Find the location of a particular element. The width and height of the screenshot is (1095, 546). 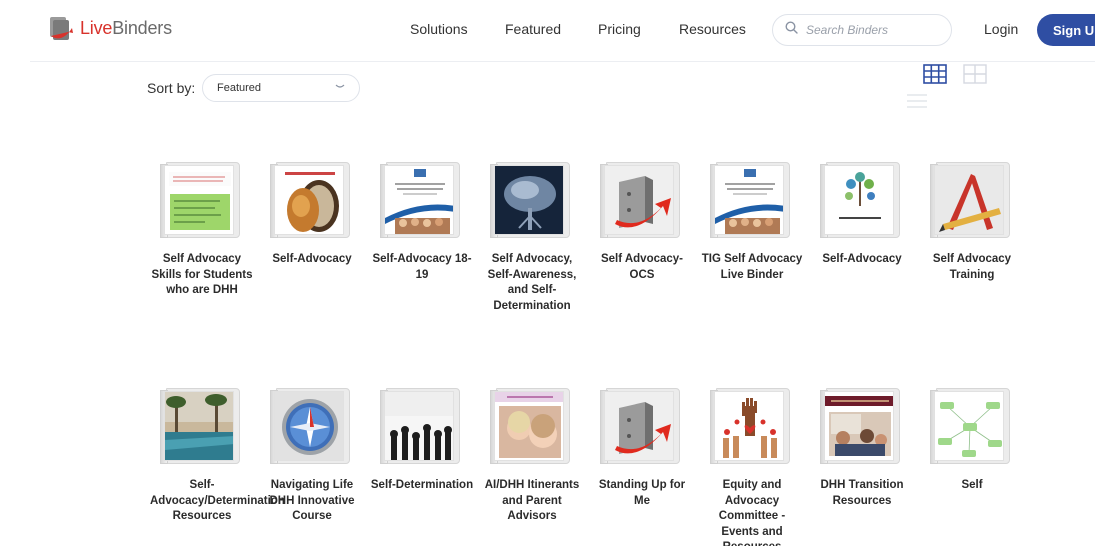

binder-logo-icon is located at coordinates (61, 28).